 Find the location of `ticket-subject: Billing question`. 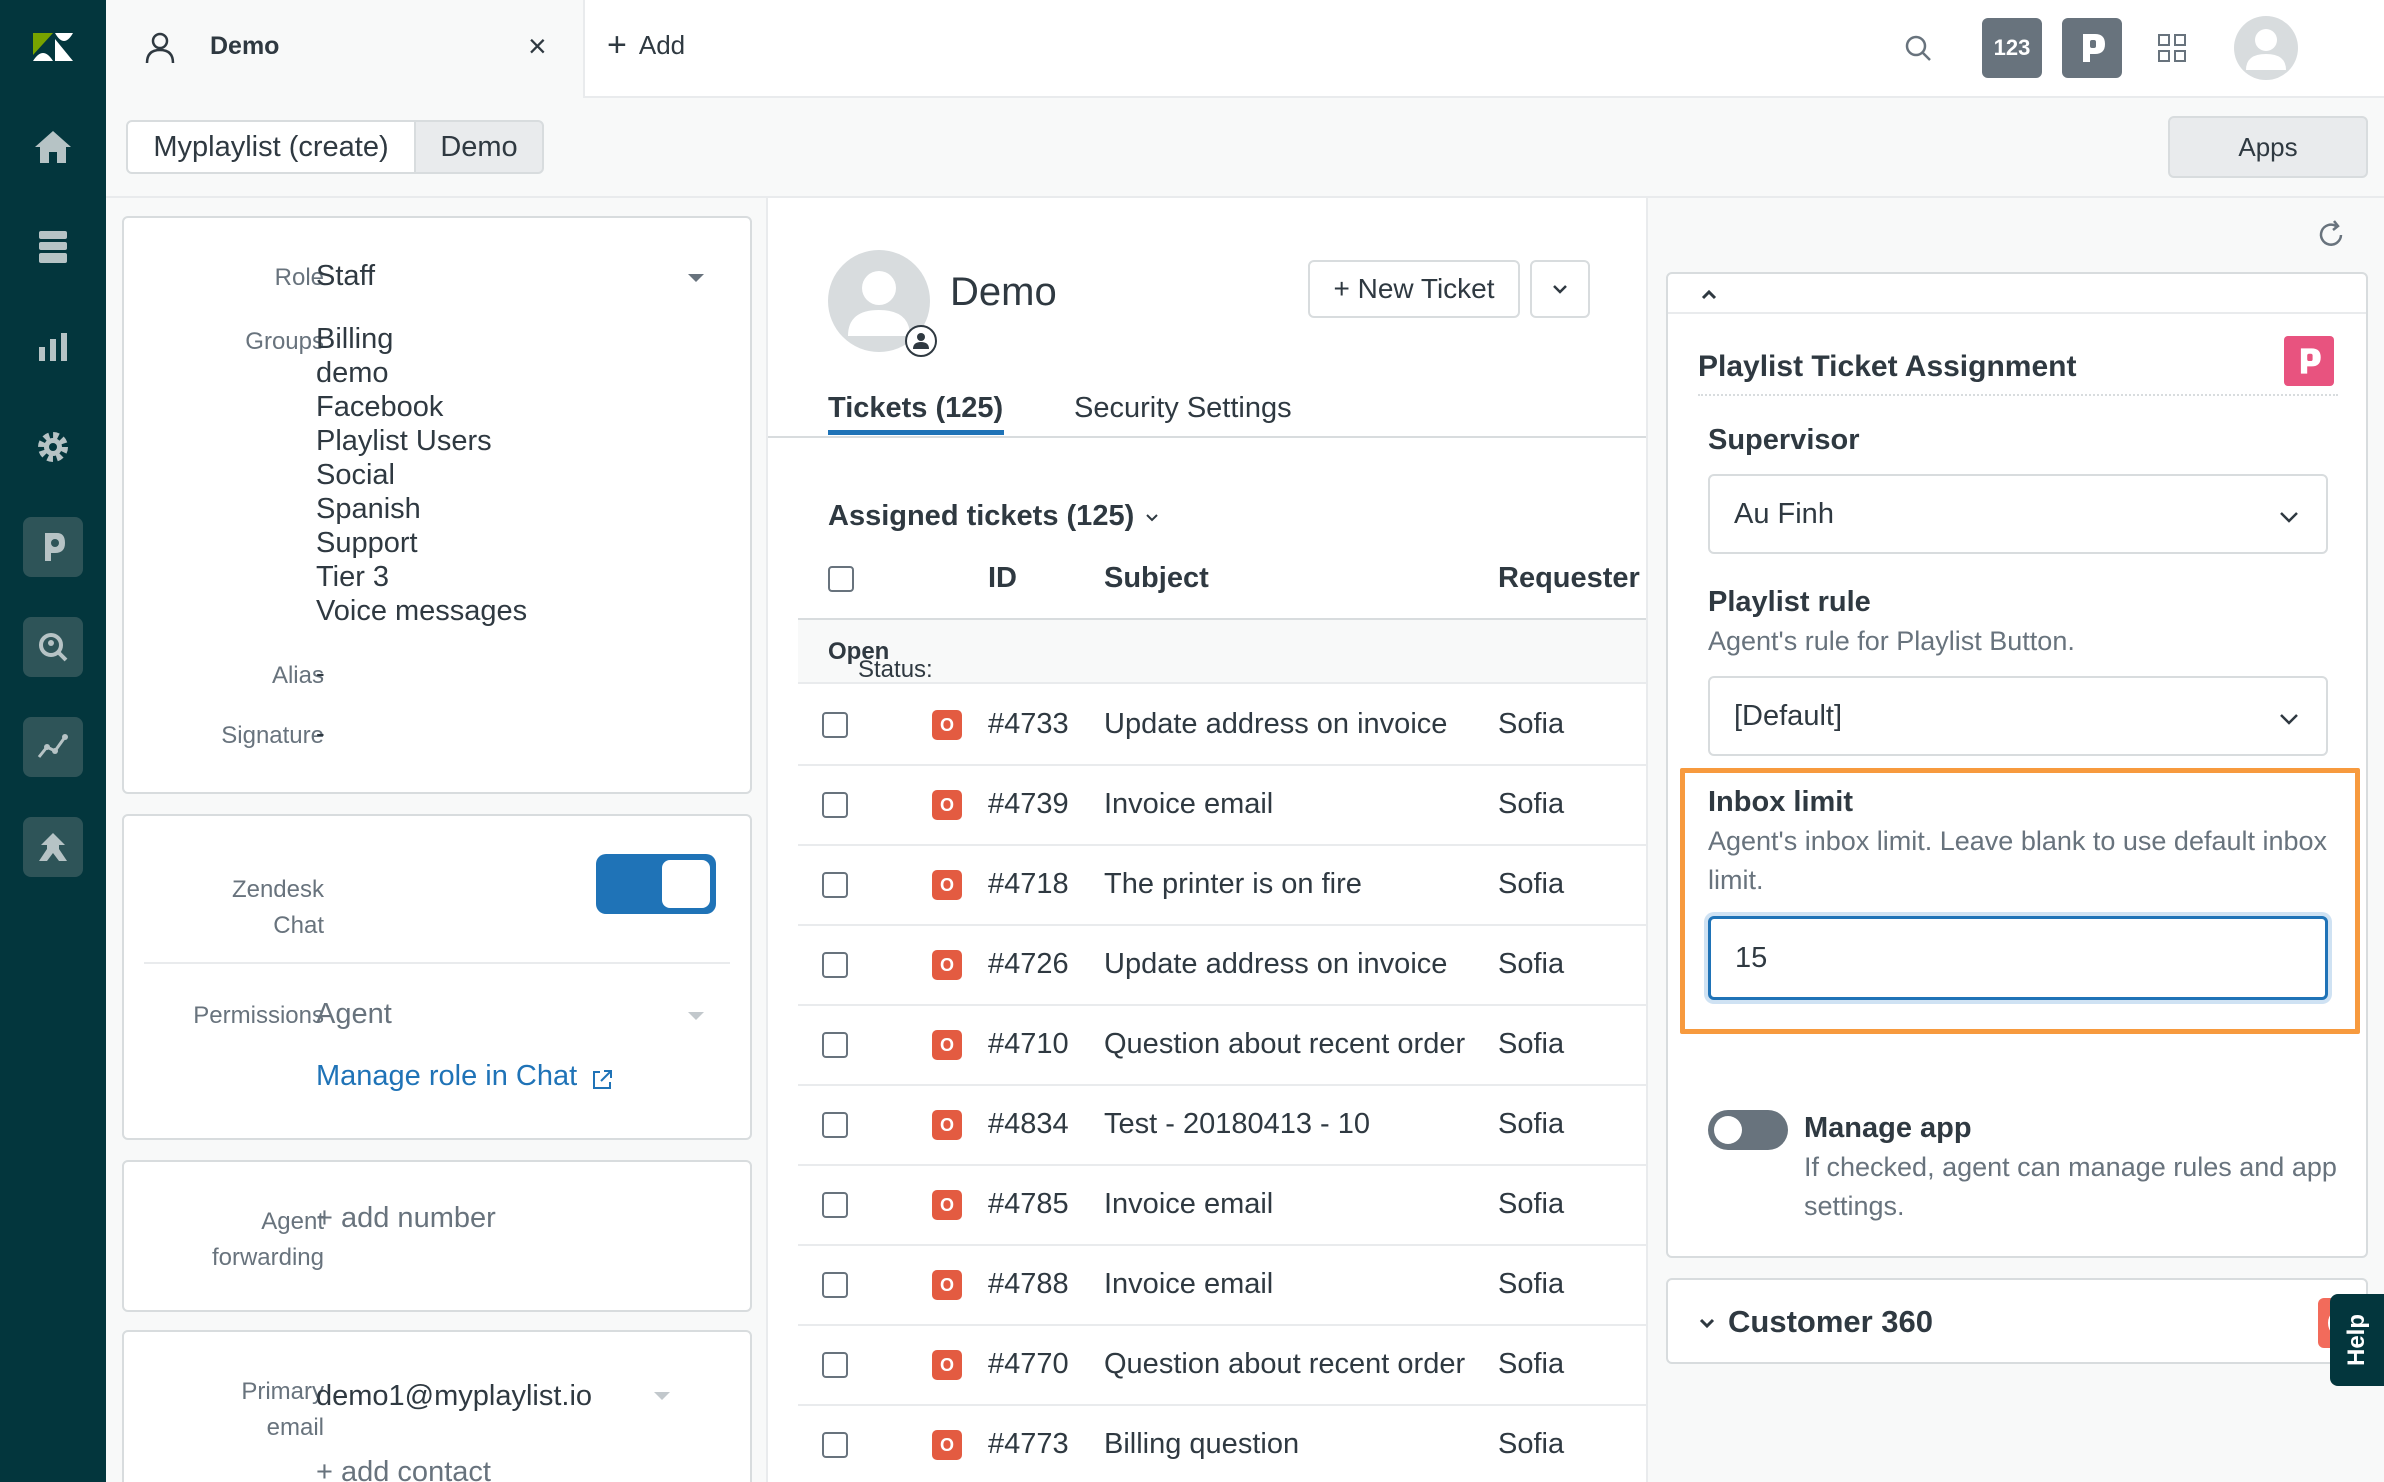

ticket-subject: Billing question is located at coordinates (1201, 1444).